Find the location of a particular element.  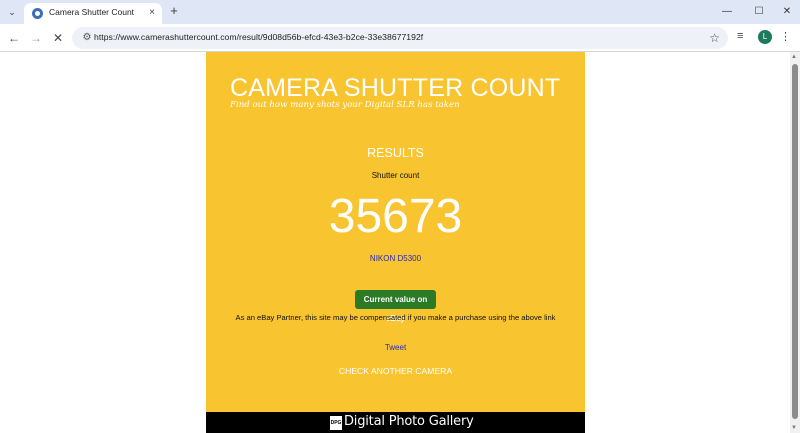

stop-loading-icon: ✕ is located at coordinates (58, 38).